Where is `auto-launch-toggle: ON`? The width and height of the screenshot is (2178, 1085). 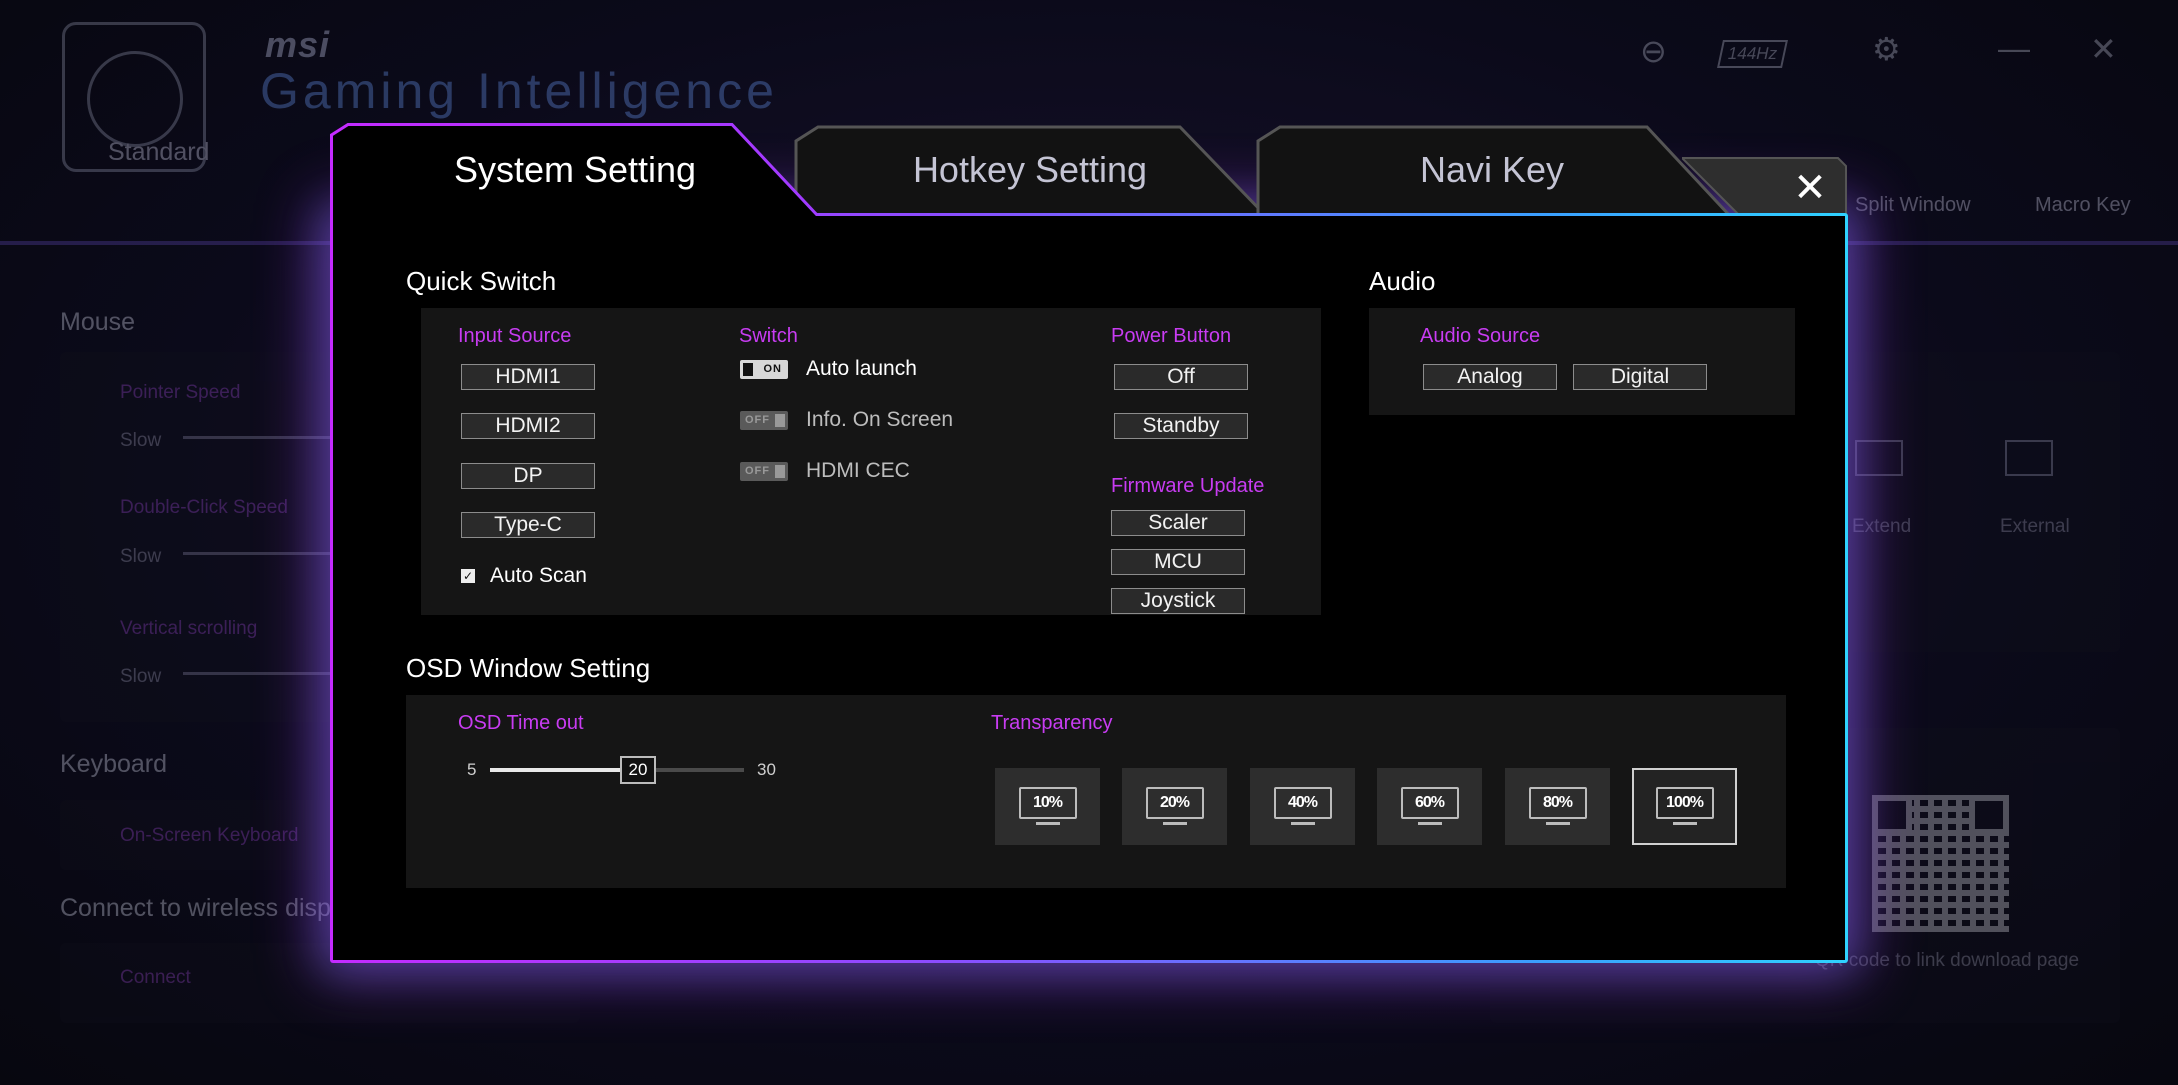 auto-launch-toggle: ON is located at coordinates (764, 369).